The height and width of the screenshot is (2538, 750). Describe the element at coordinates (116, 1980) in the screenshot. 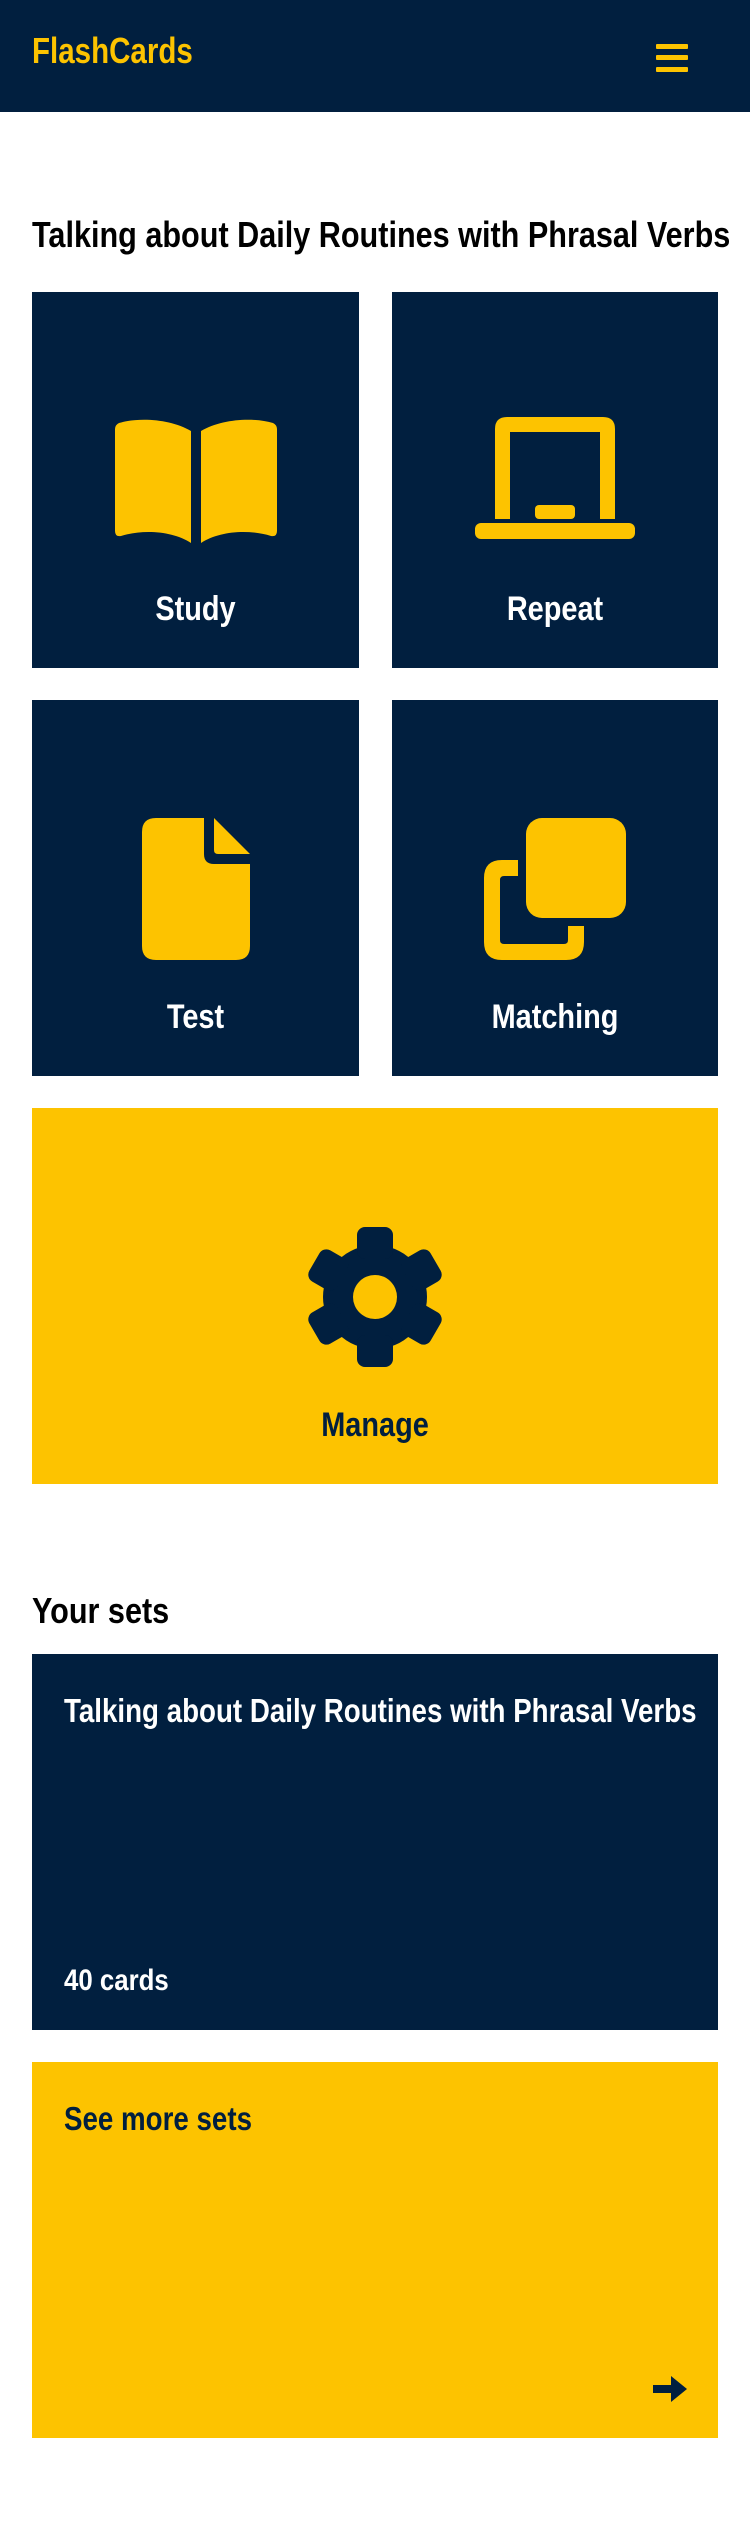

I see `set-card-count: 40 cards` at that location.